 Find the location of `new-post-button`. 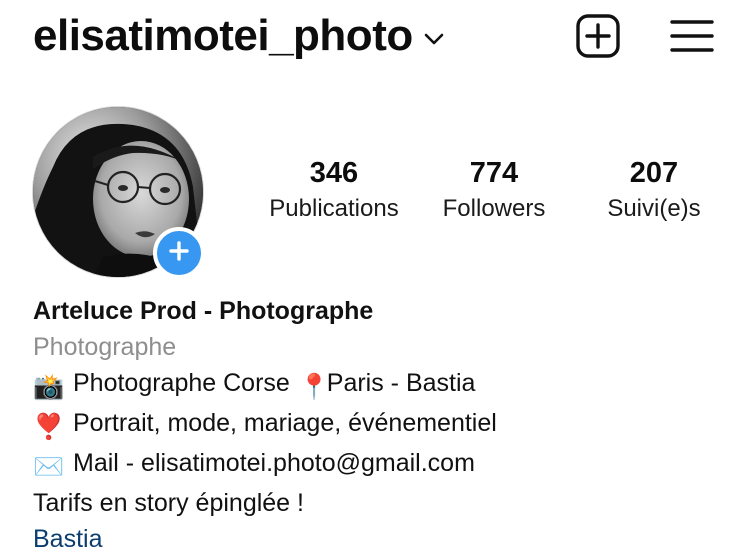

new-post-button is located at coordinates (598, 38).